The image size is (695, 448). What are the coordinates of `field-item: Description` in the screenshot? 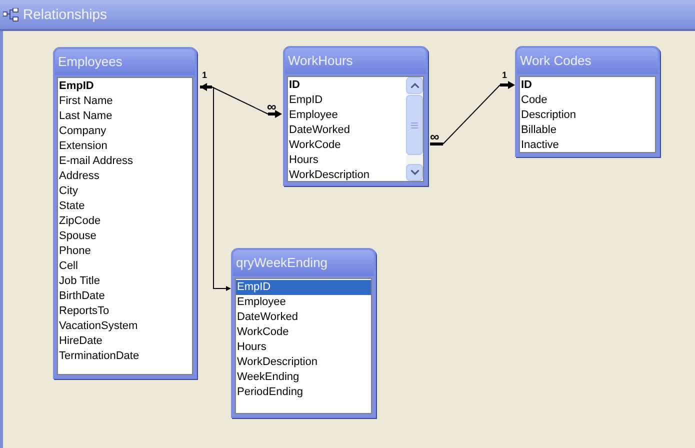 It's located at (587, 115).